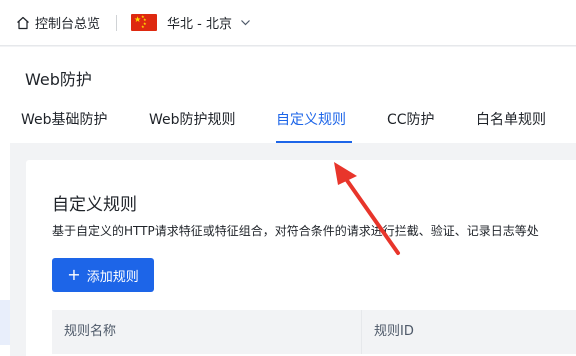  Describe the element at coordinates (207, 332) in the screenshot. I see `column-header-rule-name: 规则名称` at that location.